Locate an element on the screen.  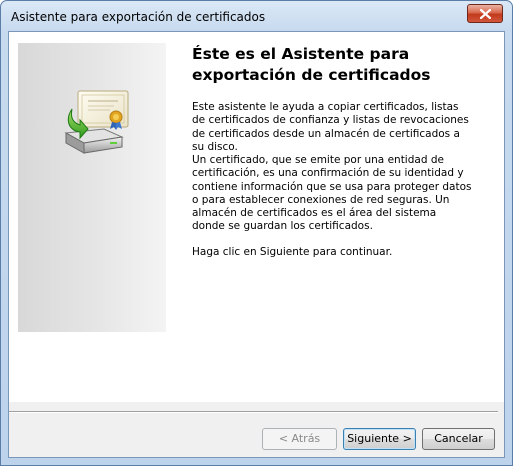
close-icon is located at coordinates (485, 14).